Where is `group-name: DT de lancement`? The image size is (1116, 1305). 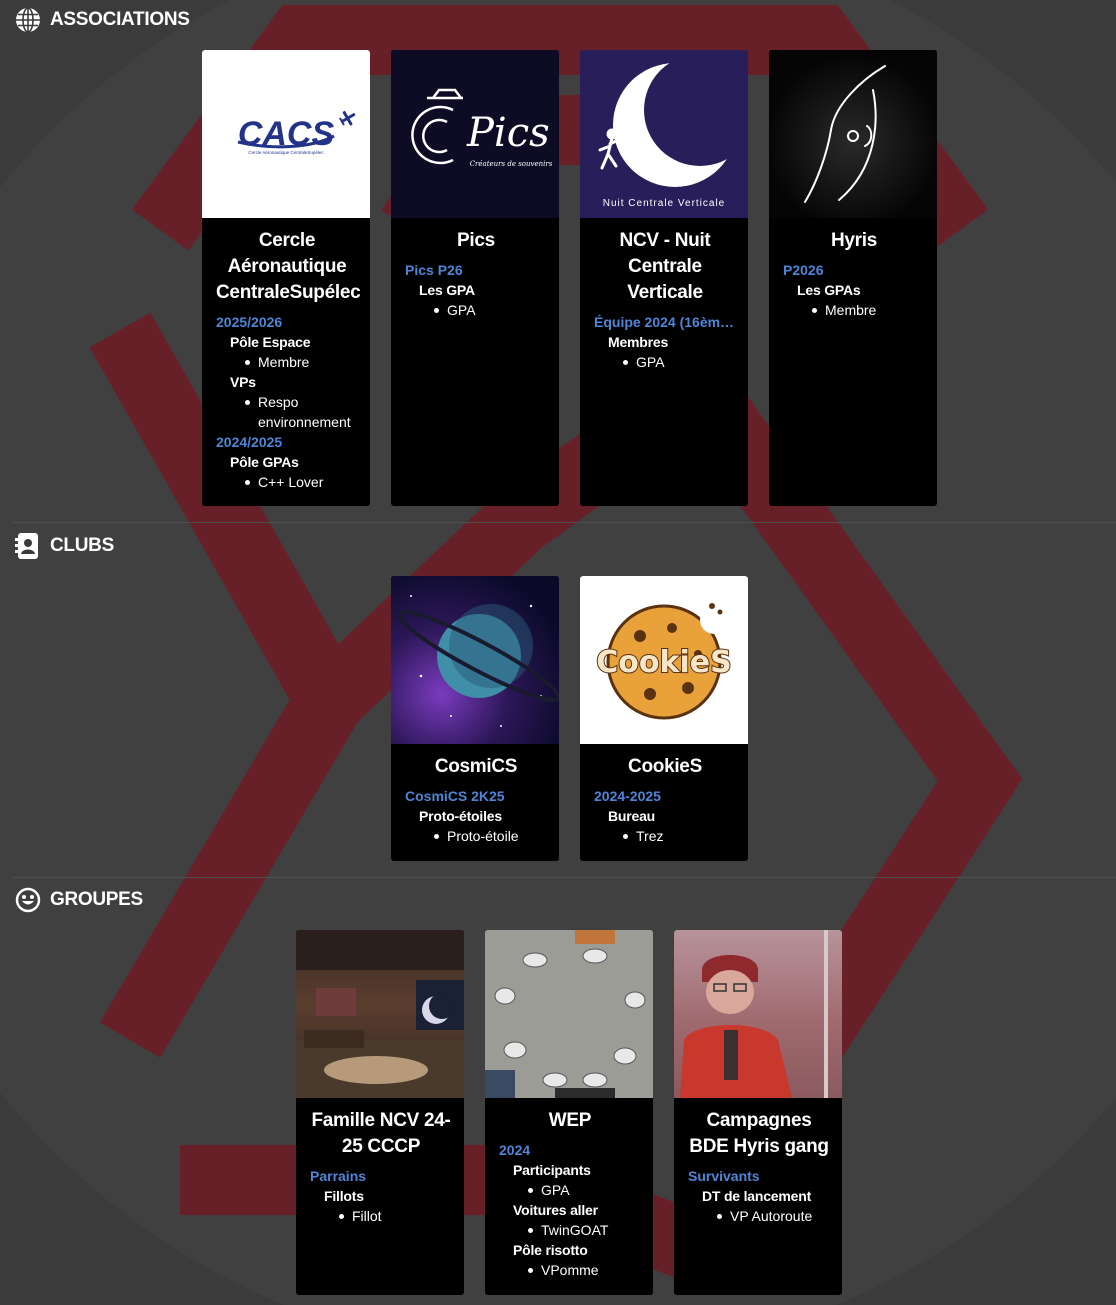 group-name: DT de lancement is located at coordinates (757, 1196).